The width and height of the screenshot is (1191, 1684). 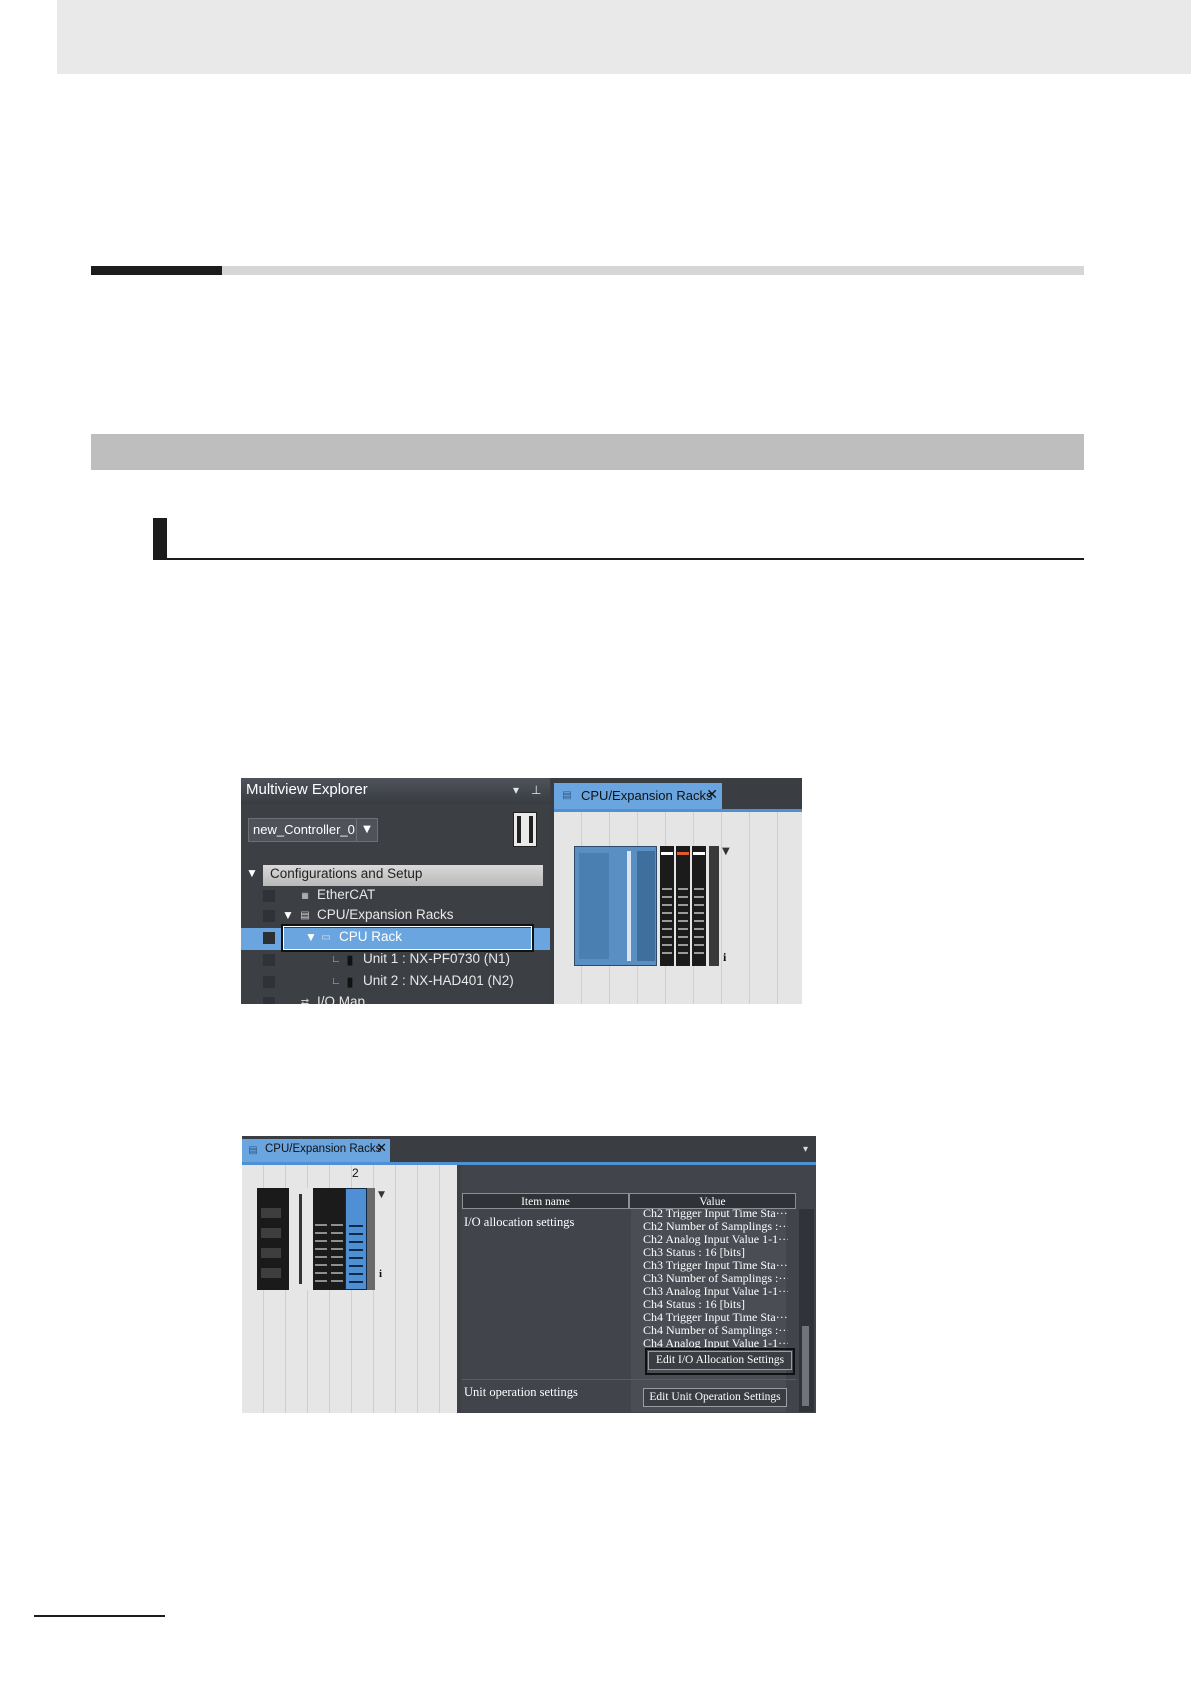 What do you see at coordinates (519, 1222) in the screenshot?
I see `io-allocation-label: I/O allocation settings` at bounding box center [519, 1222].